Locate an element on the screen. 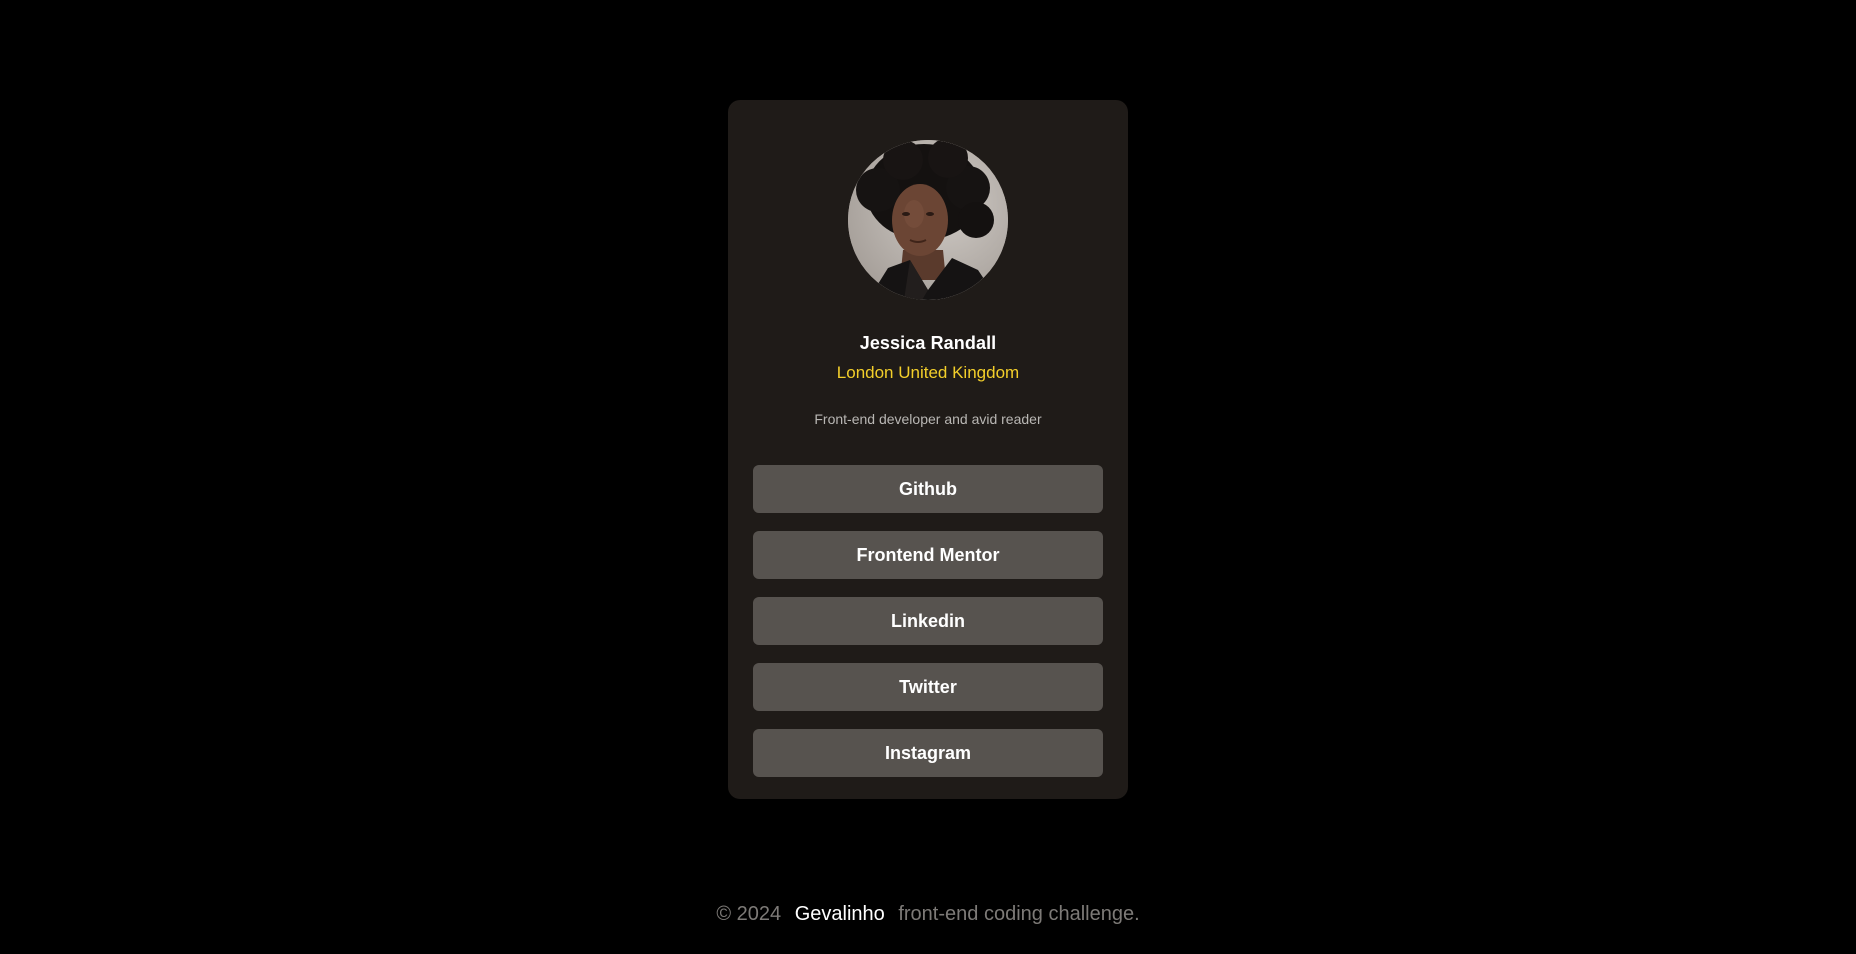 The image size is (1856, 954). twitter-button: Twitter is located at coordinates (928, 687).